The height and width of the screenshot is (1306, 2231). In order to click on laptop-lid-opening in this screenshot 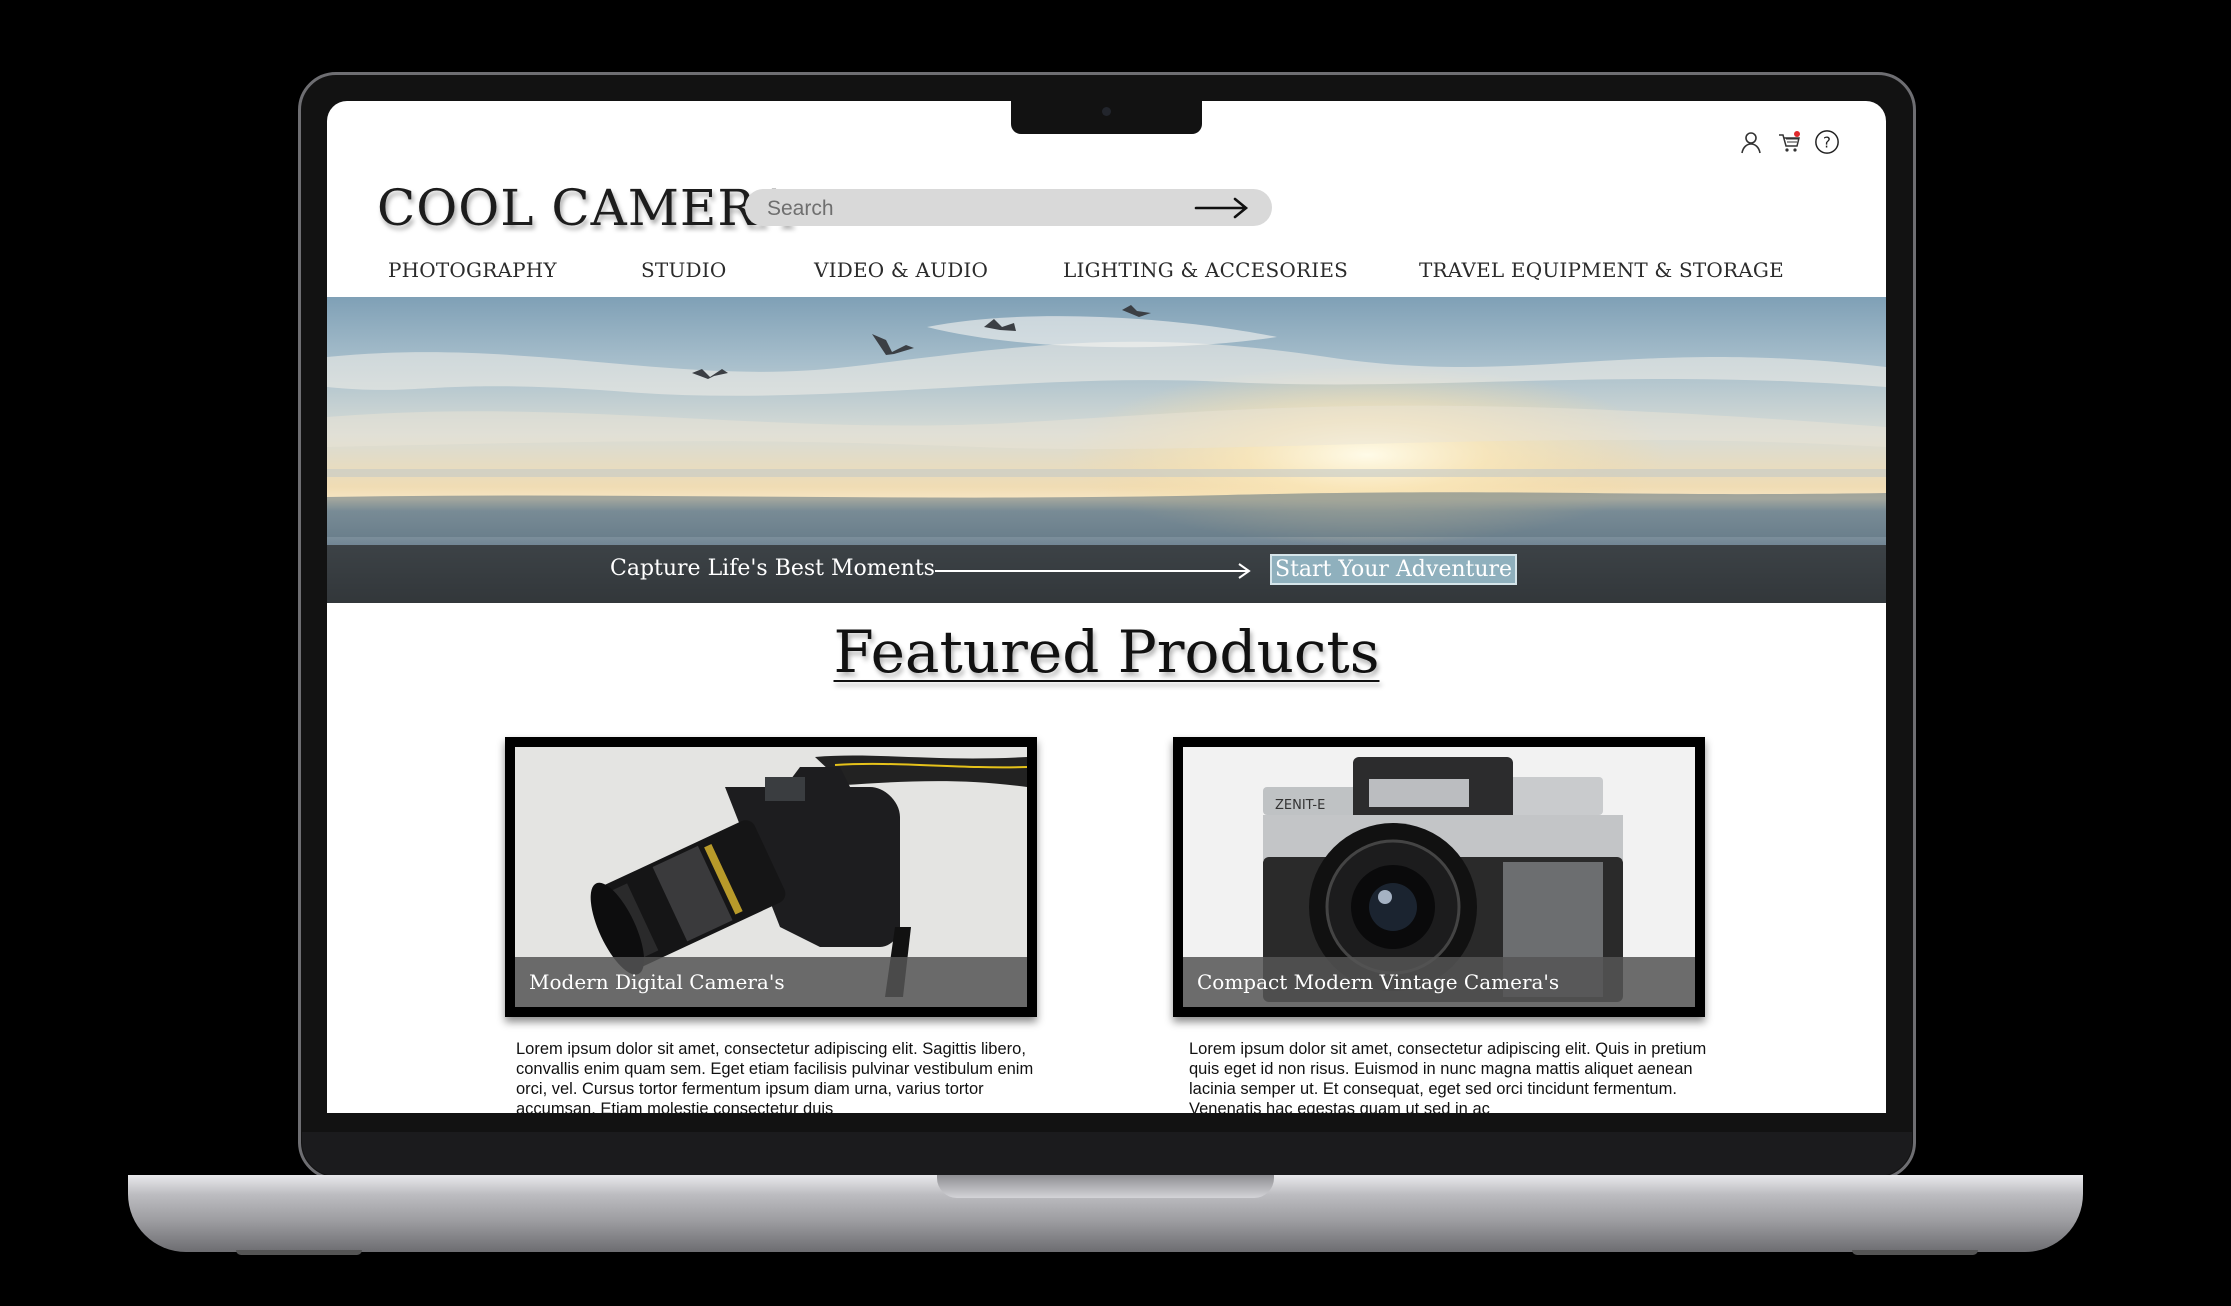, I will do `click(1105, 1186)`.